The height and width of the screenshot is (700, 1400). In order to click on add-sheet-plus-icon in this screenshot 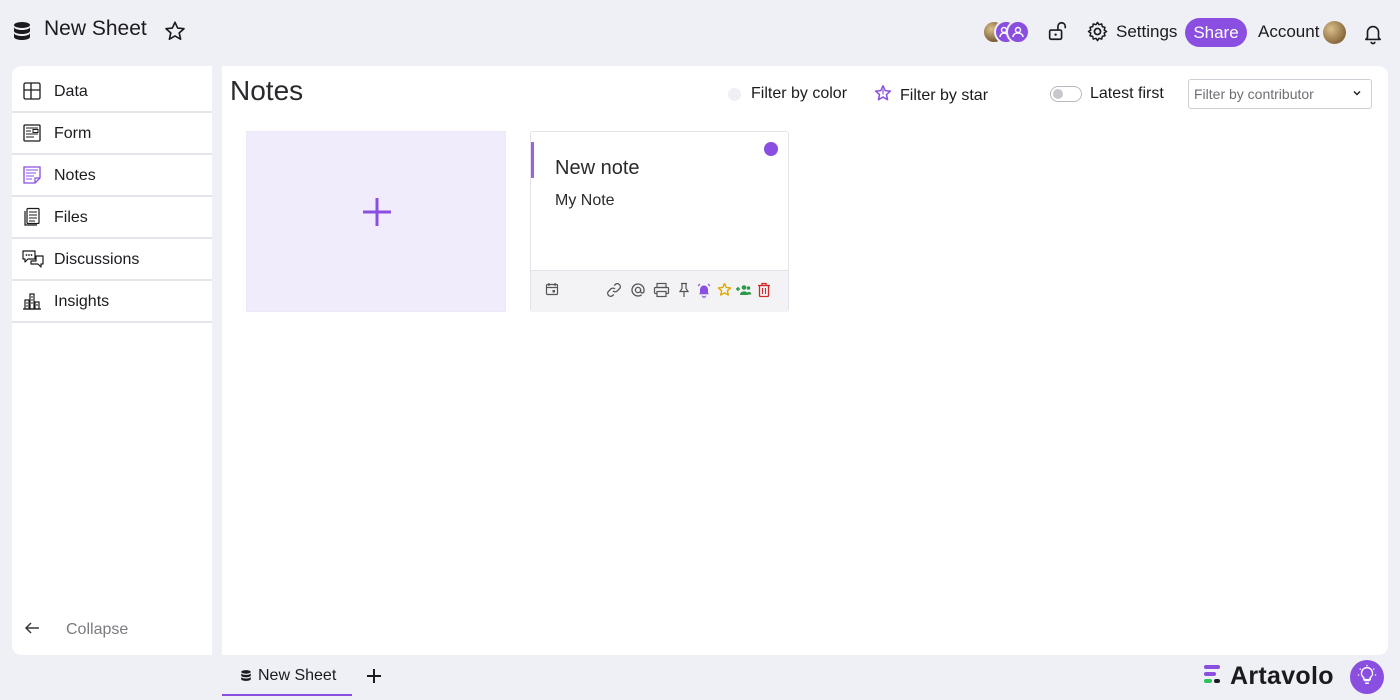, I will do `click(374, 678)`.